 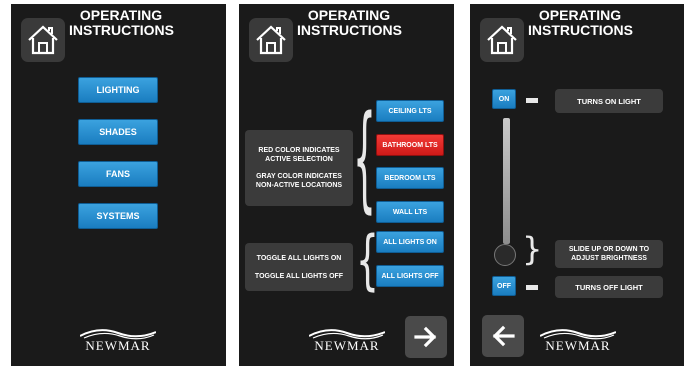 I want to click on ceiling-lts-button: CEILING LTS, so click(x=410, y=111).